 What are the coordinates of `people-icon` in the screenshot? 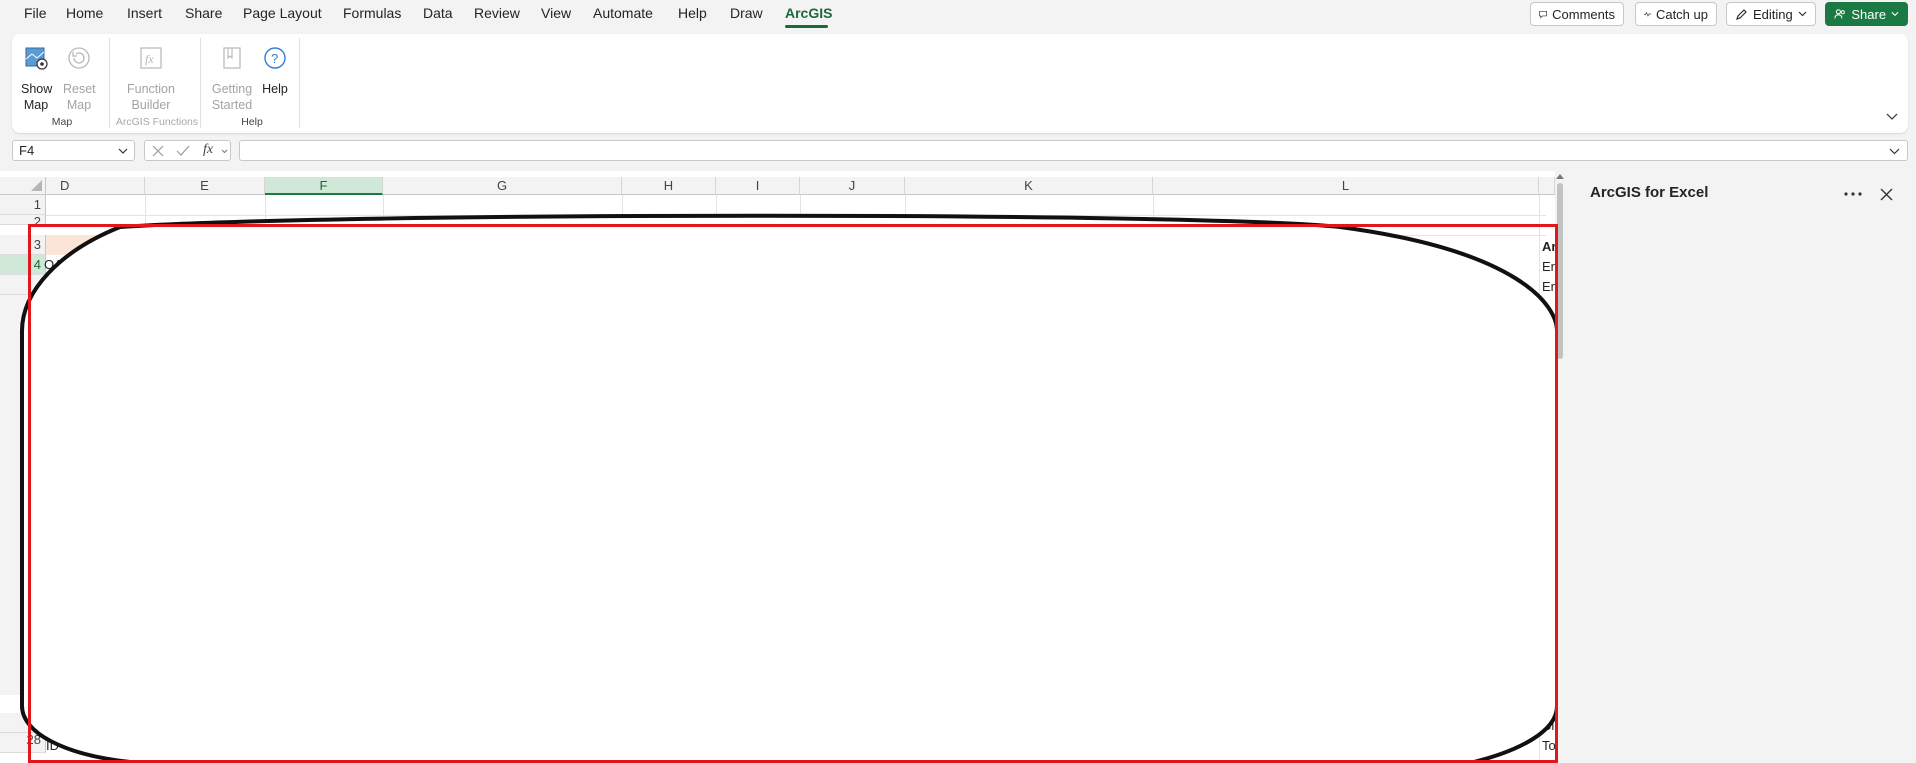 It's located at (1839, 14).